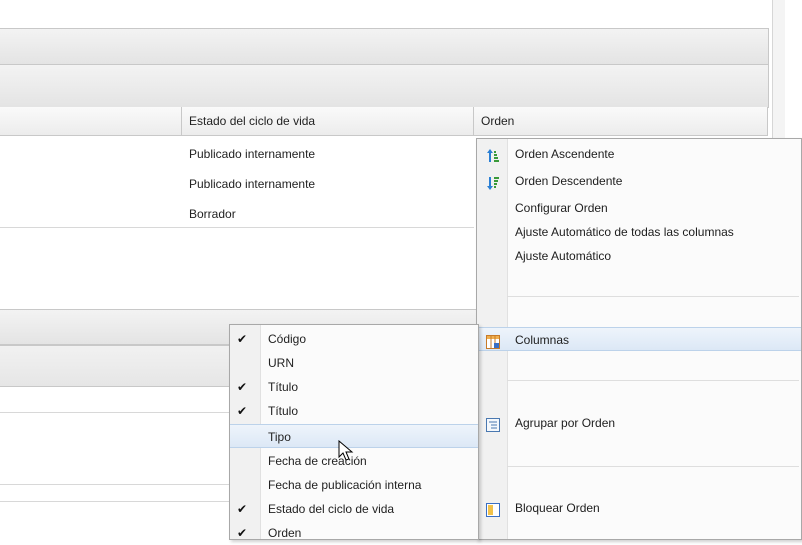 Image resolution: width=802 pixels, height=545 pixels. What do you see at coordinates (639, 256) in the screenshot?
I see `menu-item-autofit: Ajuste Automático` at bounding box center [639, 256].